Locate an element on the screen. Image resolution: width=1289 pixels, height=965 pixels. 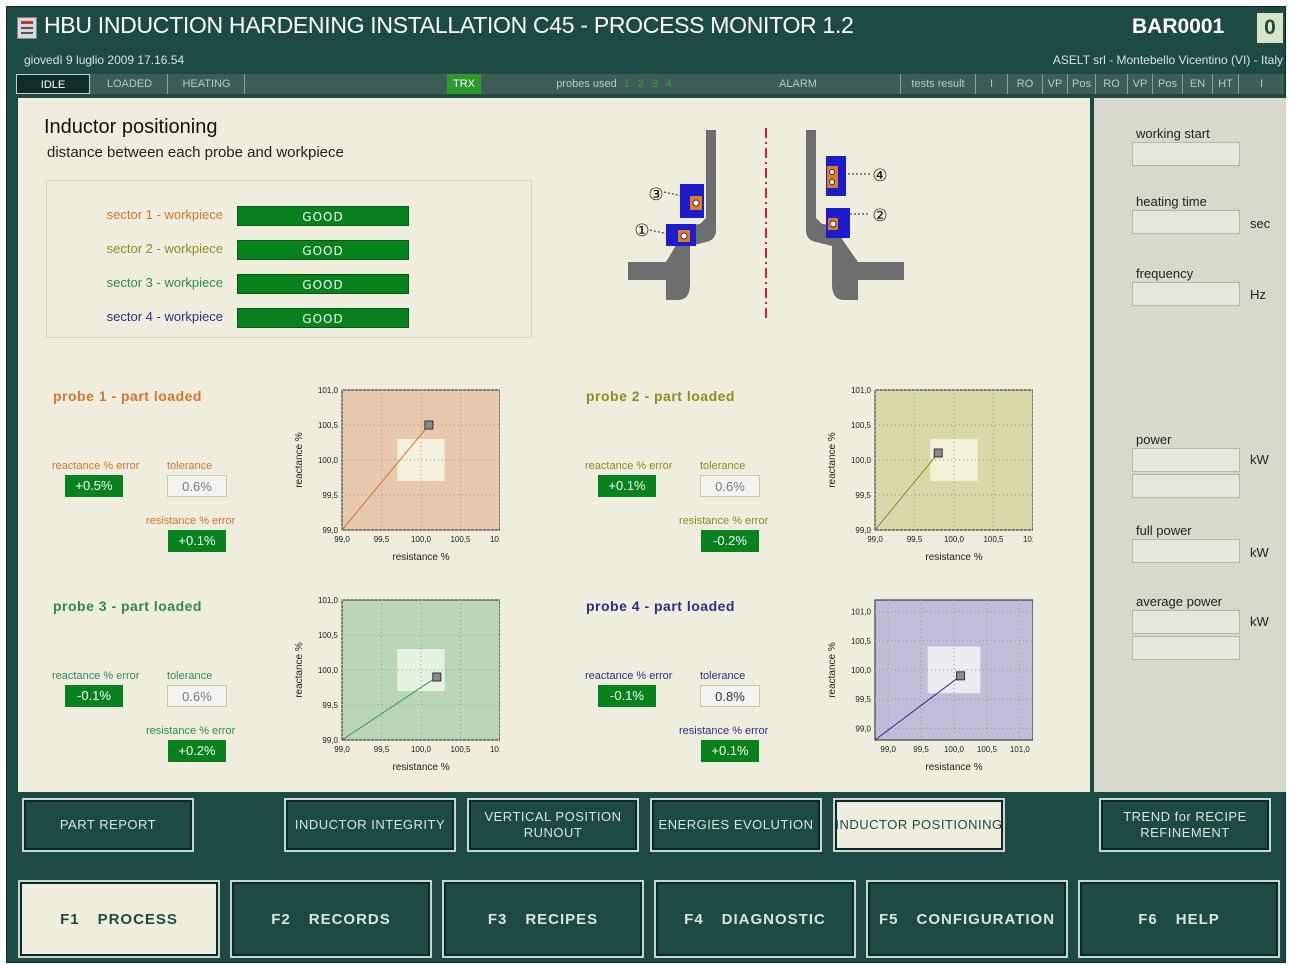
frequency-unit: Hz is located at coordinates (1258, 294).